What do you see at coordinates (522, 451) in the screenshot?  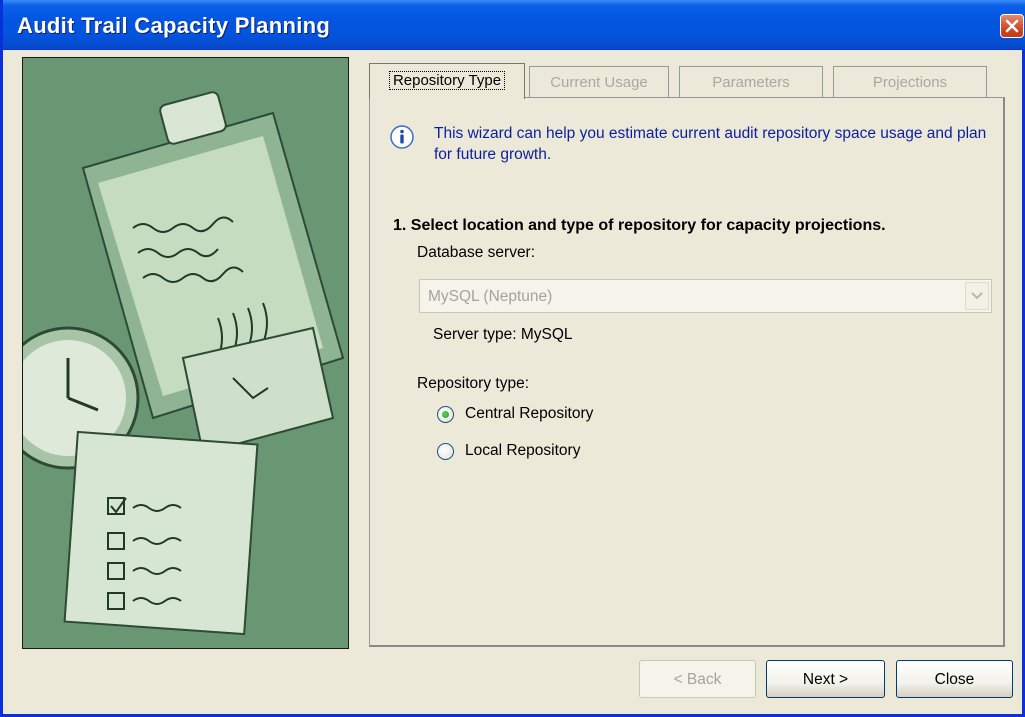 I see `local-repository-label: Local Repository` at bounding box center [522, 451].